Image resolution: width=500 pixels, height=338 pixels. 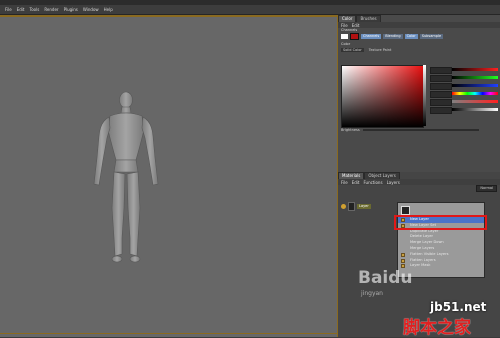 What do you see at coordinates (431, 36) in the screenshot?
I see `chip-subsample: Subsample` at bounding box center [431, 36].